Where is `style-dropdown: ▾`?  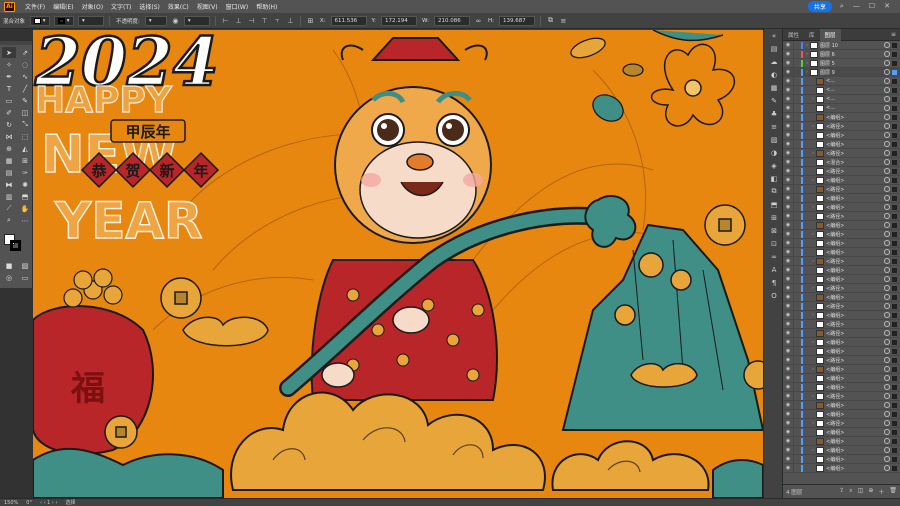 style-dropdown: ▾ is located at coordinates (196, 20).